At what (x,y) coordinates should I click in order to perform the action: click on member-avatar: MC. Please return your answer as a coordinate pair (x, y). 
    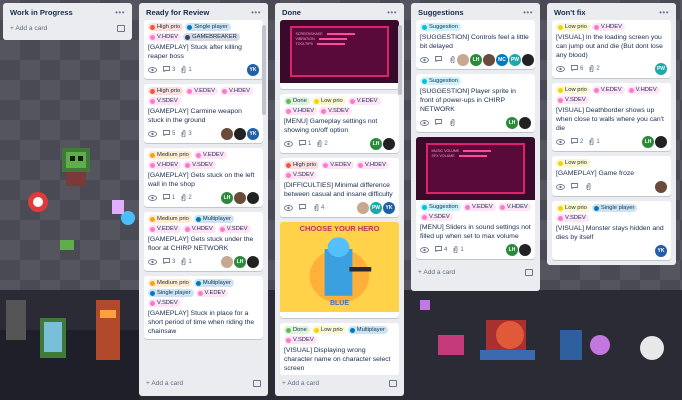
    Looking at the image, I should click on (502, 60).